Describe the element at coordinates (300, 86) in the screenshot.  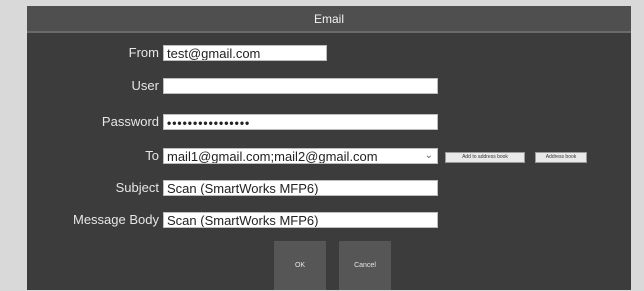
I see `user-field` at that location.